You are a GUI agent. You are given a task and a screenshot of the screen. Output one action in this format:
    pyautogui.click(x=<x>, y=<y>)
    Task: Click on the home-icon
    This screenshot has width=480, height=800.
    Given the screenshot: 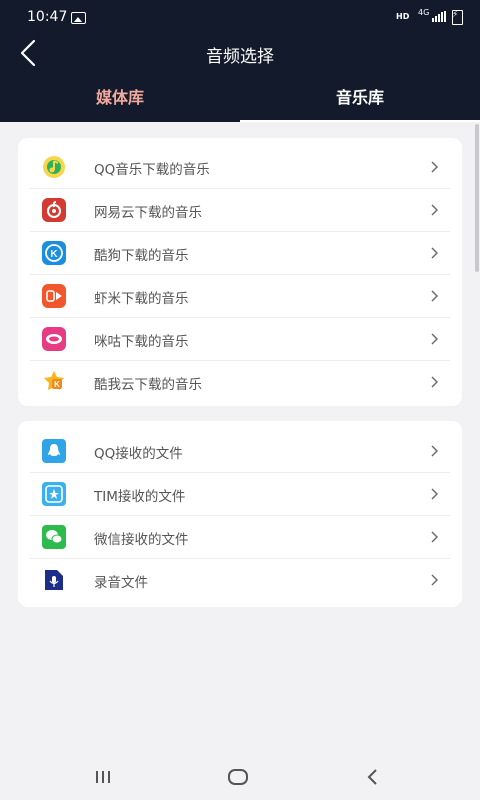 What is the action you would take?
    pyautogui.click(x=238, y=777)
    